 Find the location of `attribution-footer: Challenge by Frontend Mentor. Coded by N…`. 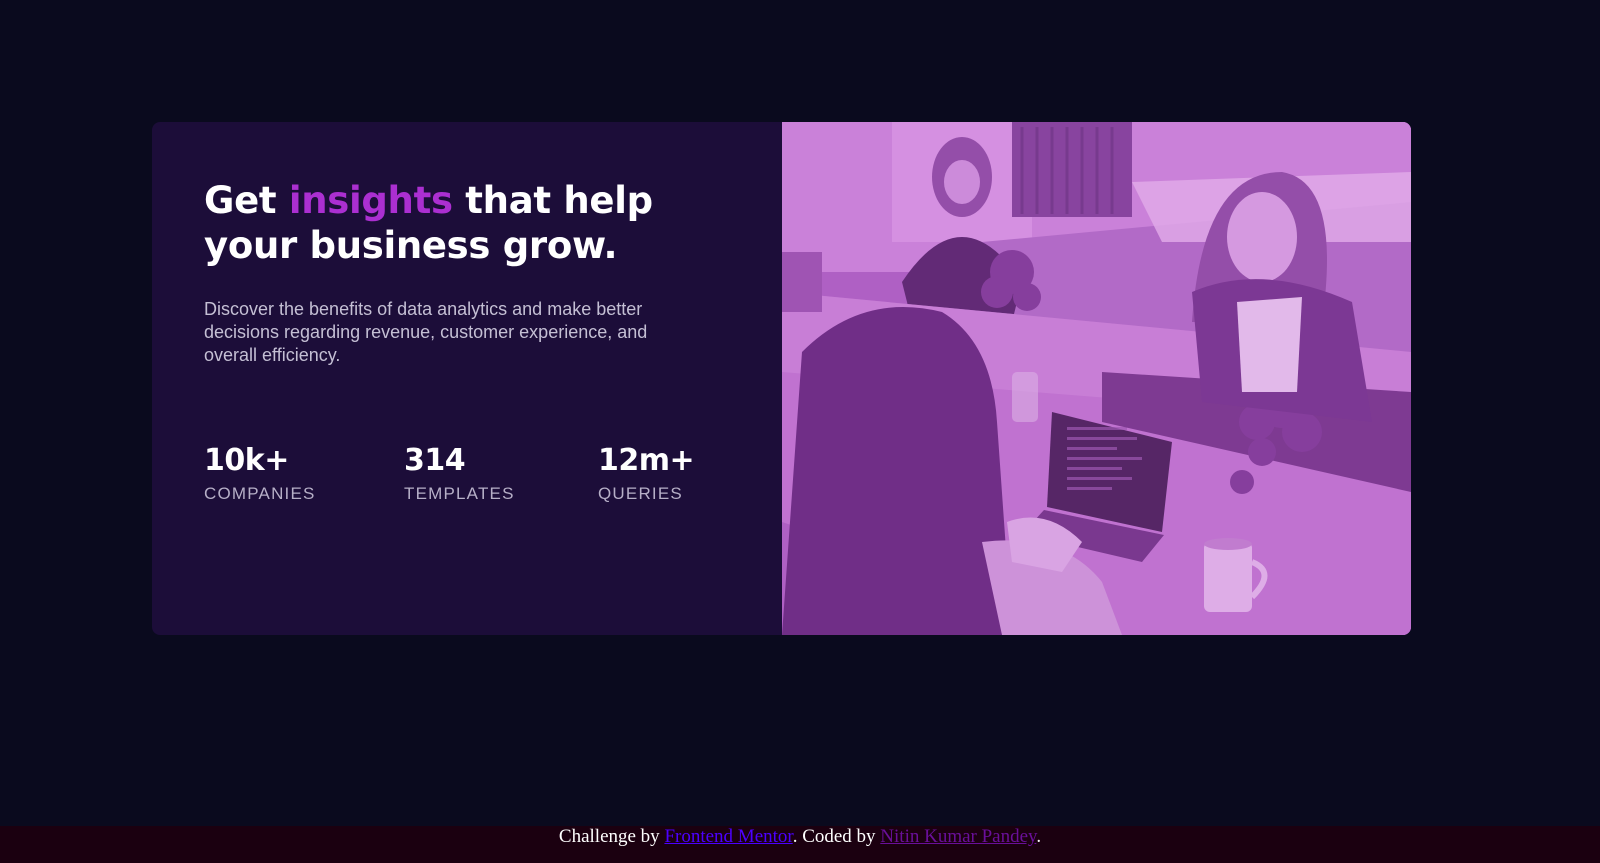

attribution-footer: Challenge by Frontend Mentor. Coded by N… is located at coordinates (800, 844).